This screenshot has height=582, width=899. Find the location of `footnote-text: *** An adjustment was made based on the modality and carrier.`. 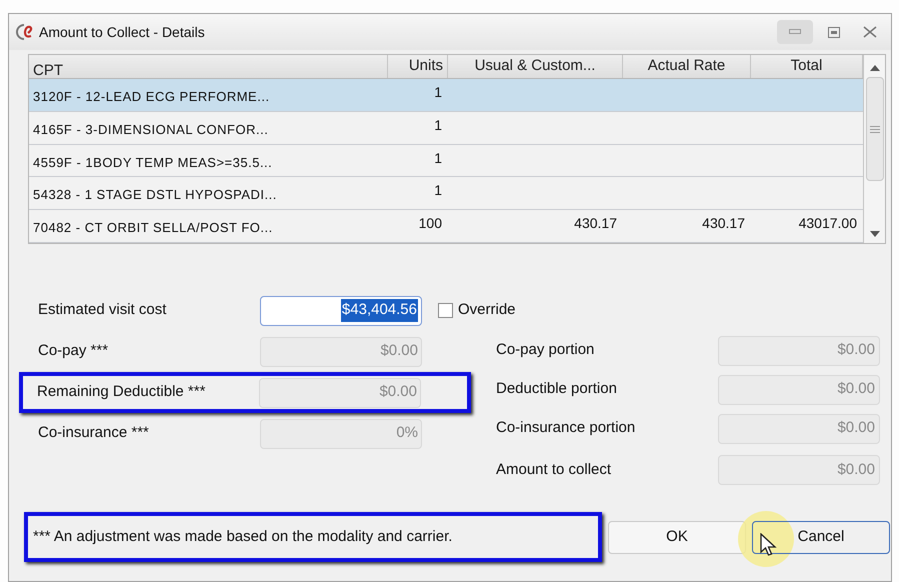

footnote-text: *** An adjustment was made based on the modality and carrier. is located at coordinates (242, 536).